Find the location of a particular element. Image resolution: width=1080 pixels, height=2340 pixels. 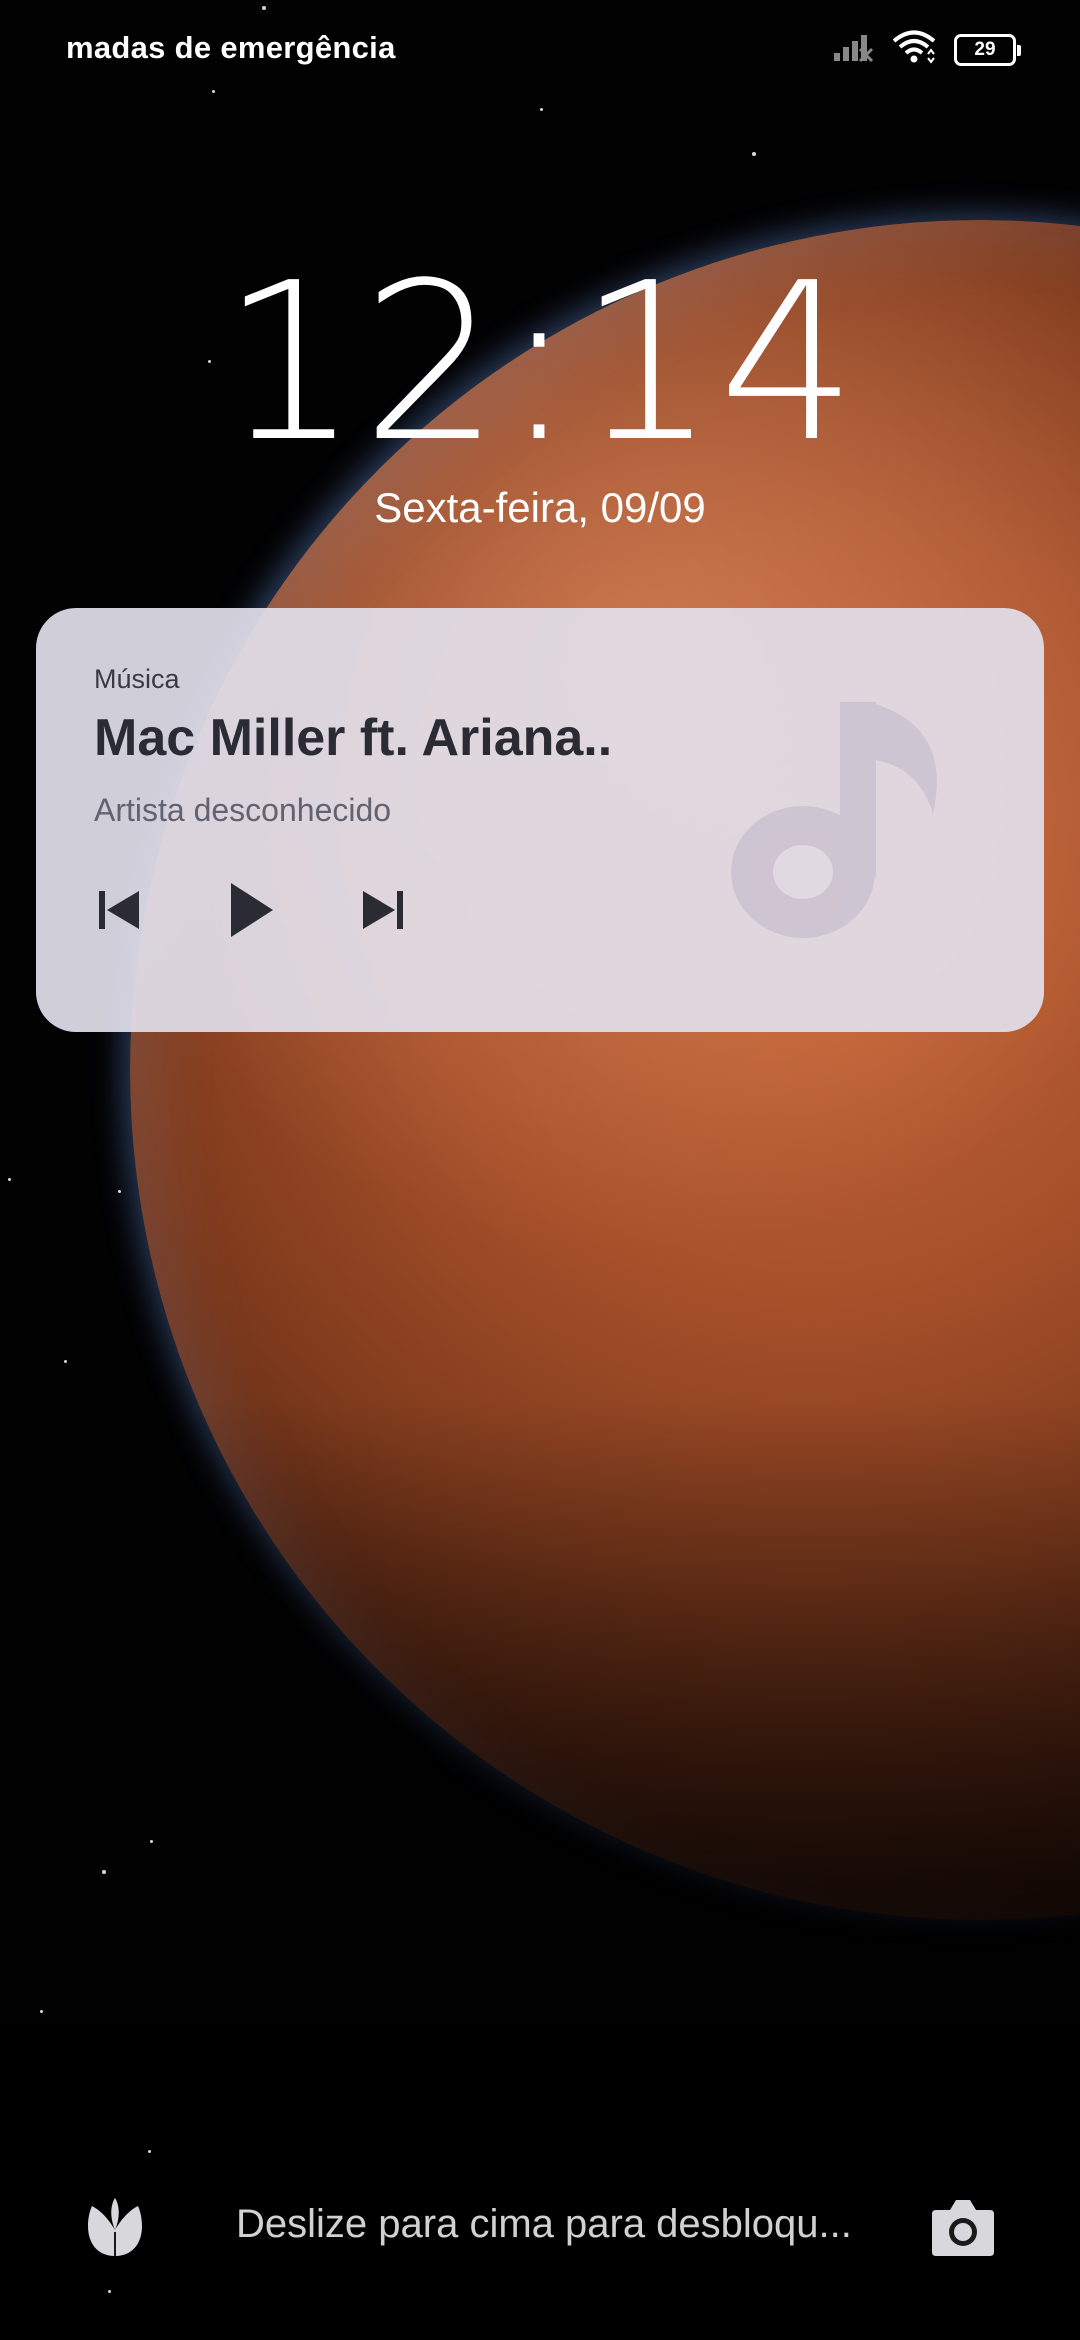

status-bar: madas de emergência 29 is located at coordinates (540, 50).